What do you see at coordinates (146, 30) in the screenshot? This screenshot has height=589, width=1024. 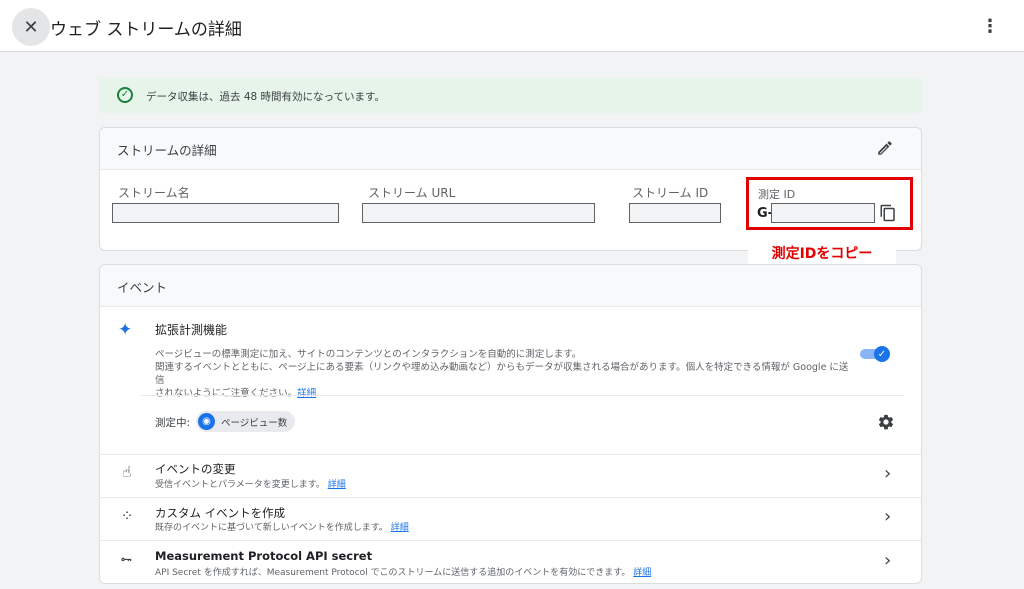 I see `page-title: ウェブ ストリームの詳細` at bounding box center [146, 30].